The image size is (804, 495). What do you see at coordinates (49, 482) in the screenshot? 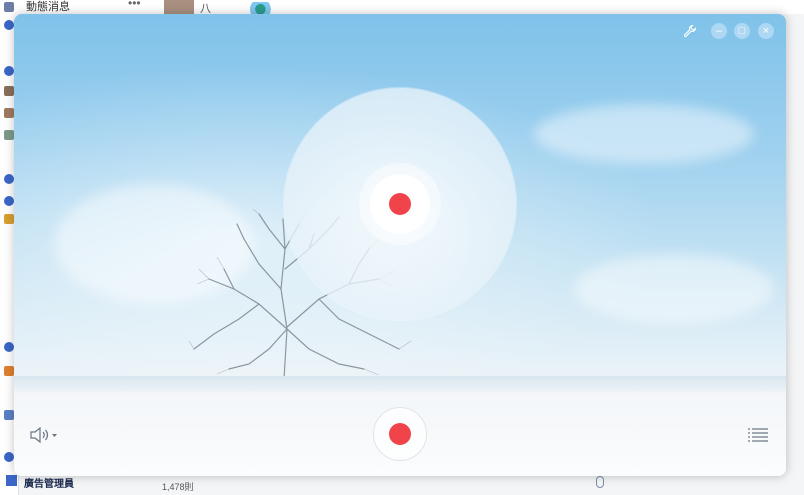
I see `ads-manager-label: 廣告管理員` at bounding box center [49, 482].